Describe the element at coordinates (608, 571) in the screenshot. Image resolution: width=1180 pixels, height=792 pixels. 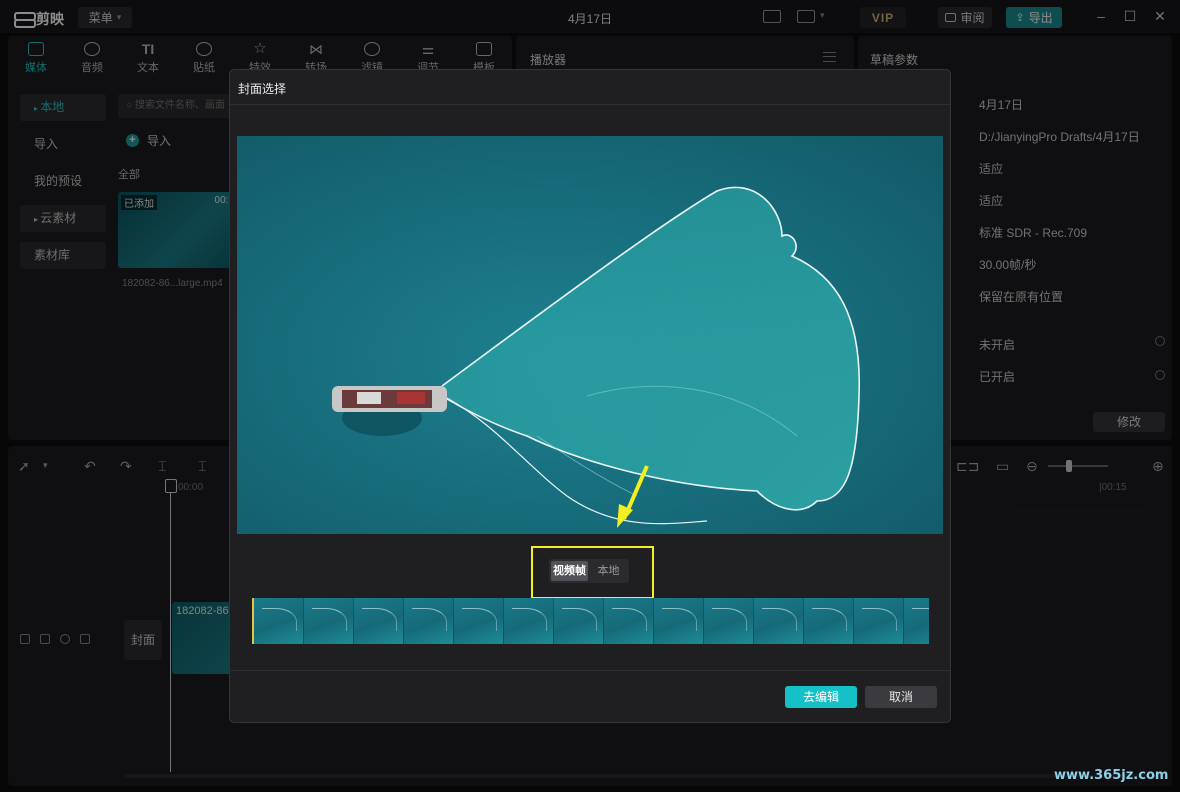
I see `local-tab: 本地` at that location.